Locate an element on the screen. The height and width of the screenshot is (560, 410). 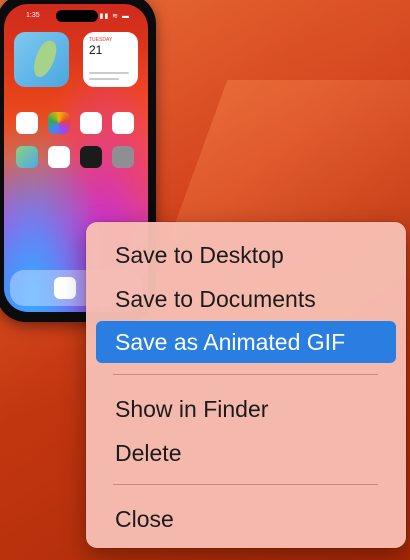
wallet-app-icon is located at coordinates (91, 157).